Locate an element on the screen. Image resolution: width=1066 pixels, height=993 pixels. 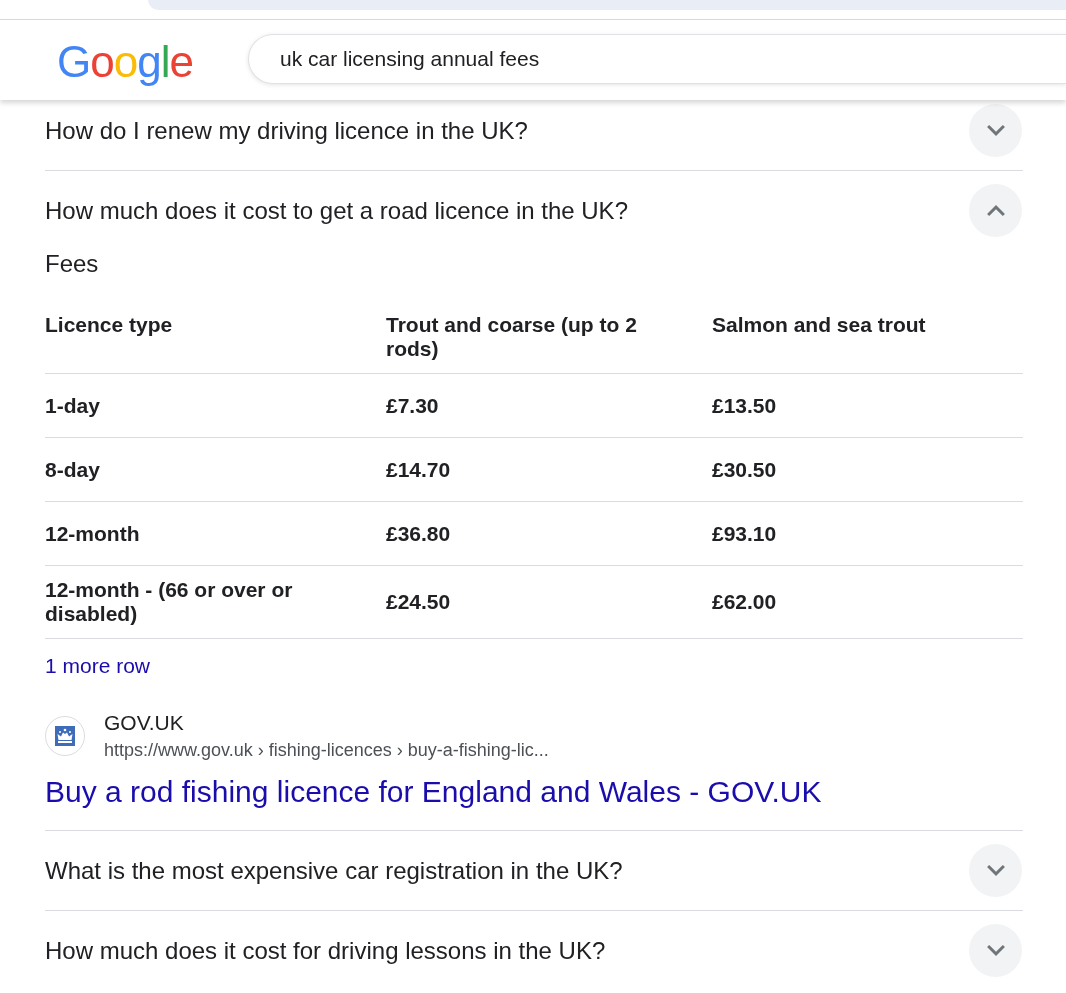
table-cell: £7.30 is located at coordinates (549, 405).